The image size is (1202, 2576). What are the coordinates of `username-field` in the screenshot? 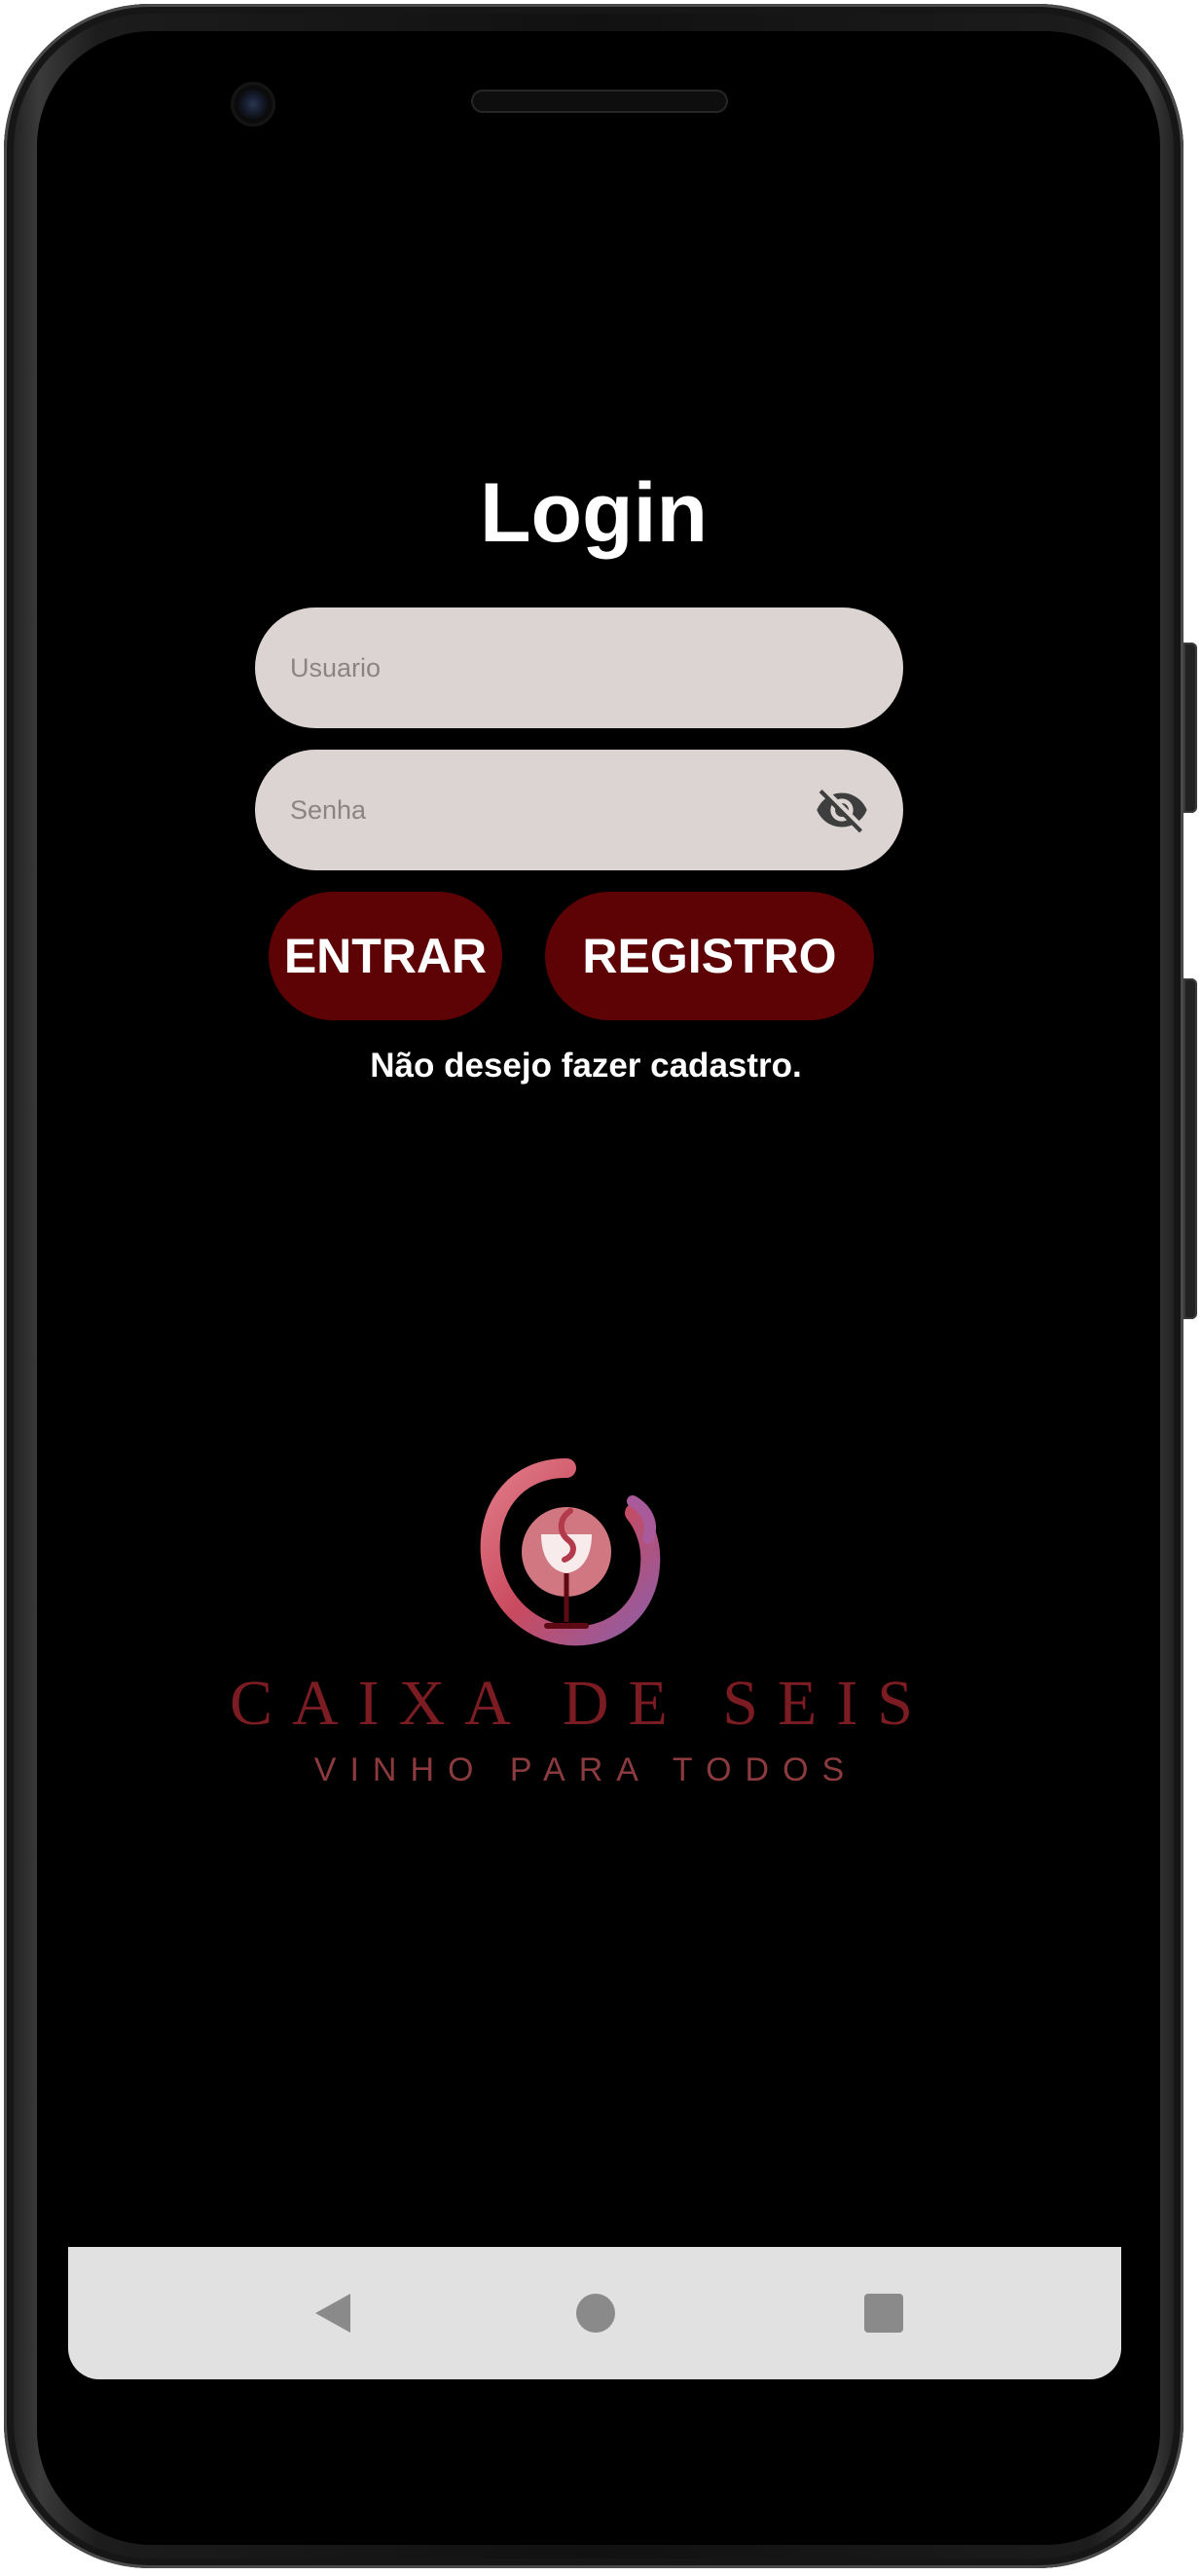 It's located at (579, 667).